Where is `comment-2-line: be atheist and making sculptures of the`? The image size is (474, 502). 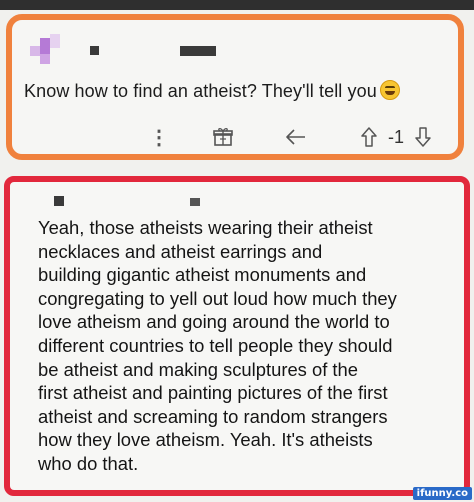 comment-2-line: be atheist and making sculptures of the is located at coordinates (198, 369).